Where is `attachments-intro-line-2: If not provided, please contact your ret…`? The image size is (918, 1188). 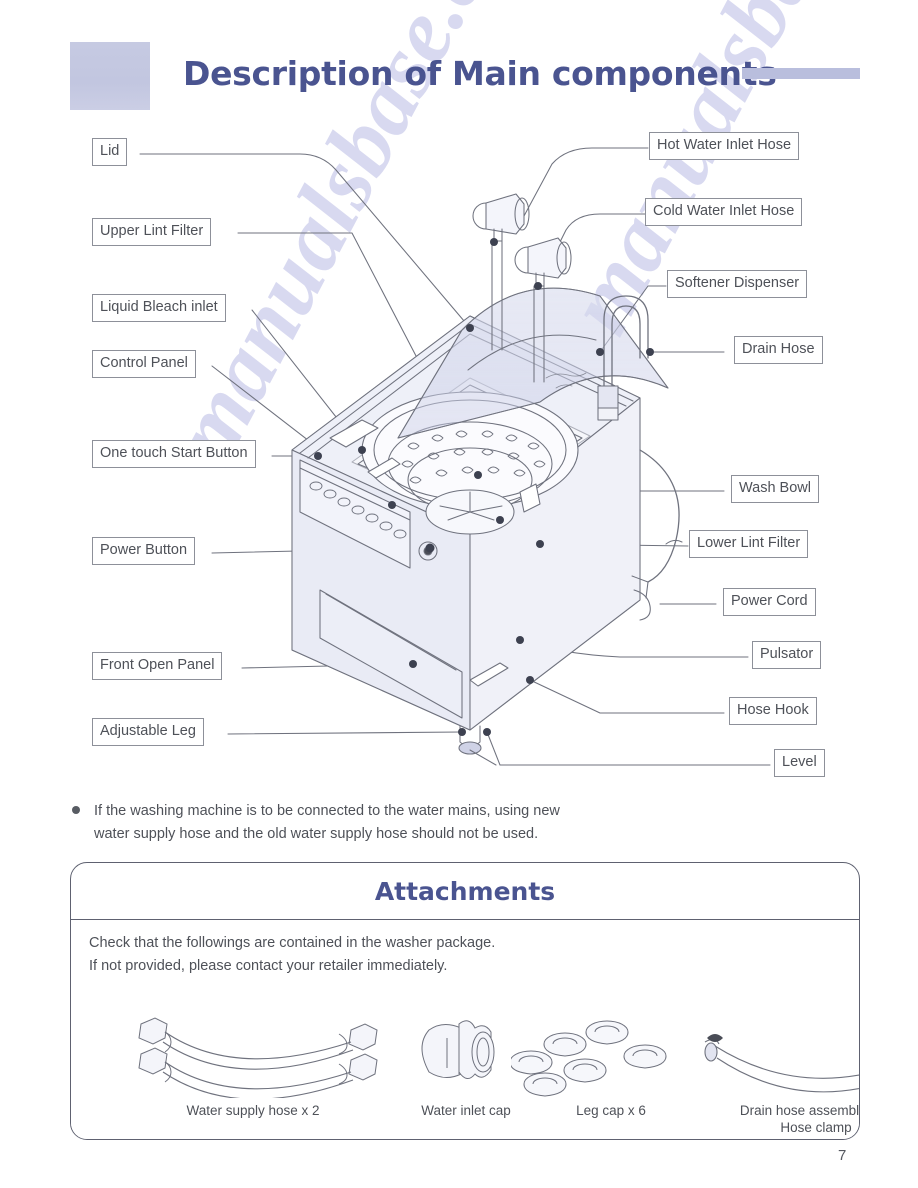
attachments-intro-line-2: If not provided, please contact your ret… is located at coordinates (268, 966).